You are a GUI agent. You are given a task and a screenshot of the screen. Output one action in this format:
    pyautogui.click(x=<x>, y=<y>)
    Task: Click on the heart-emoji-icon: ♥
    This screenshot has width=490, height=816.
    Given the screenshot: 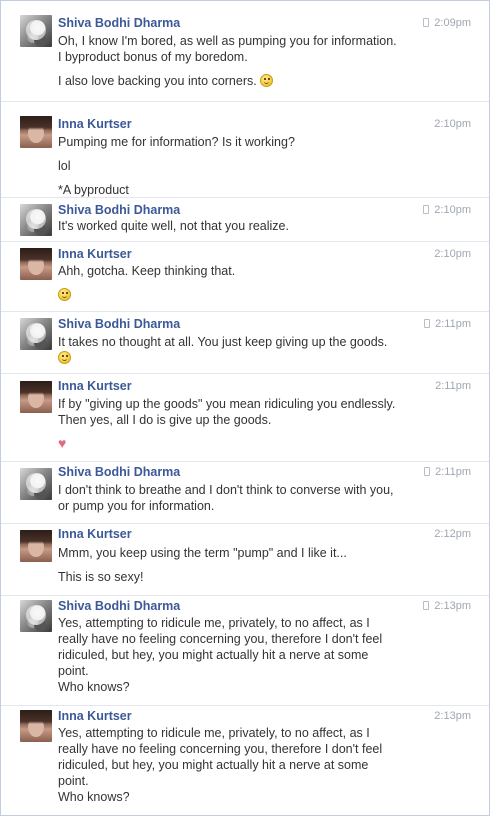 What is the action you would take?
    pyautogui.click(x=62, y=443)
    